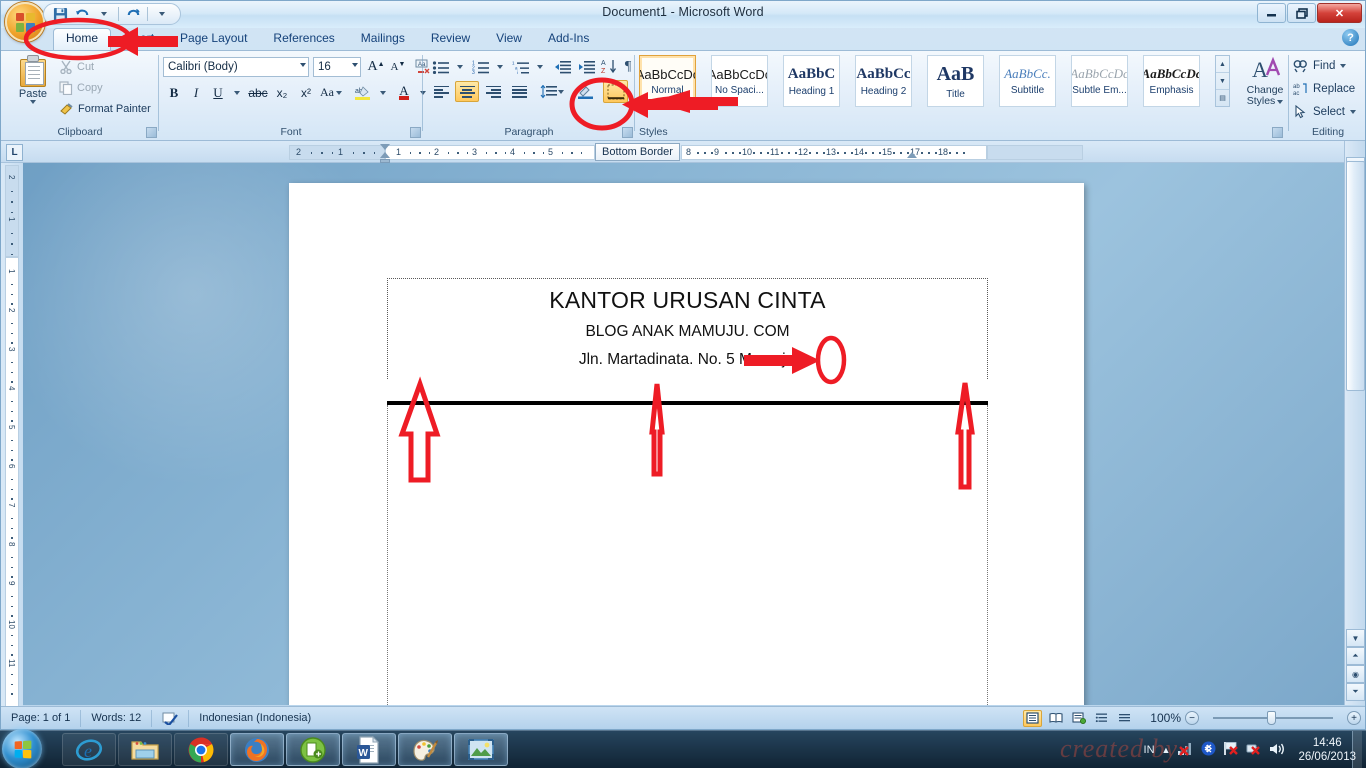  What do you see at coordinates (585, 91) in the screenshot?
I see `shading-button` at bounding box center [585, 91].